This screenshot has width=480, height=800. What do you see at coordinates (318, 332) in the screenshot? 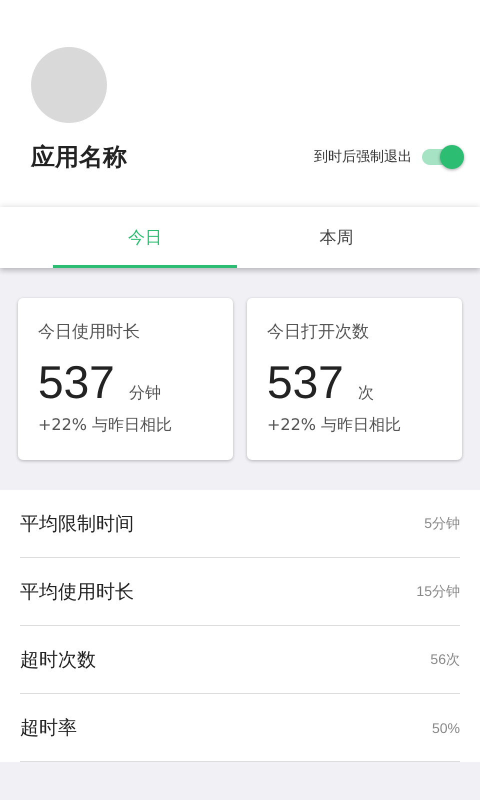
I see `card-title: 今日打开次数` at bounding box center [318, 332].